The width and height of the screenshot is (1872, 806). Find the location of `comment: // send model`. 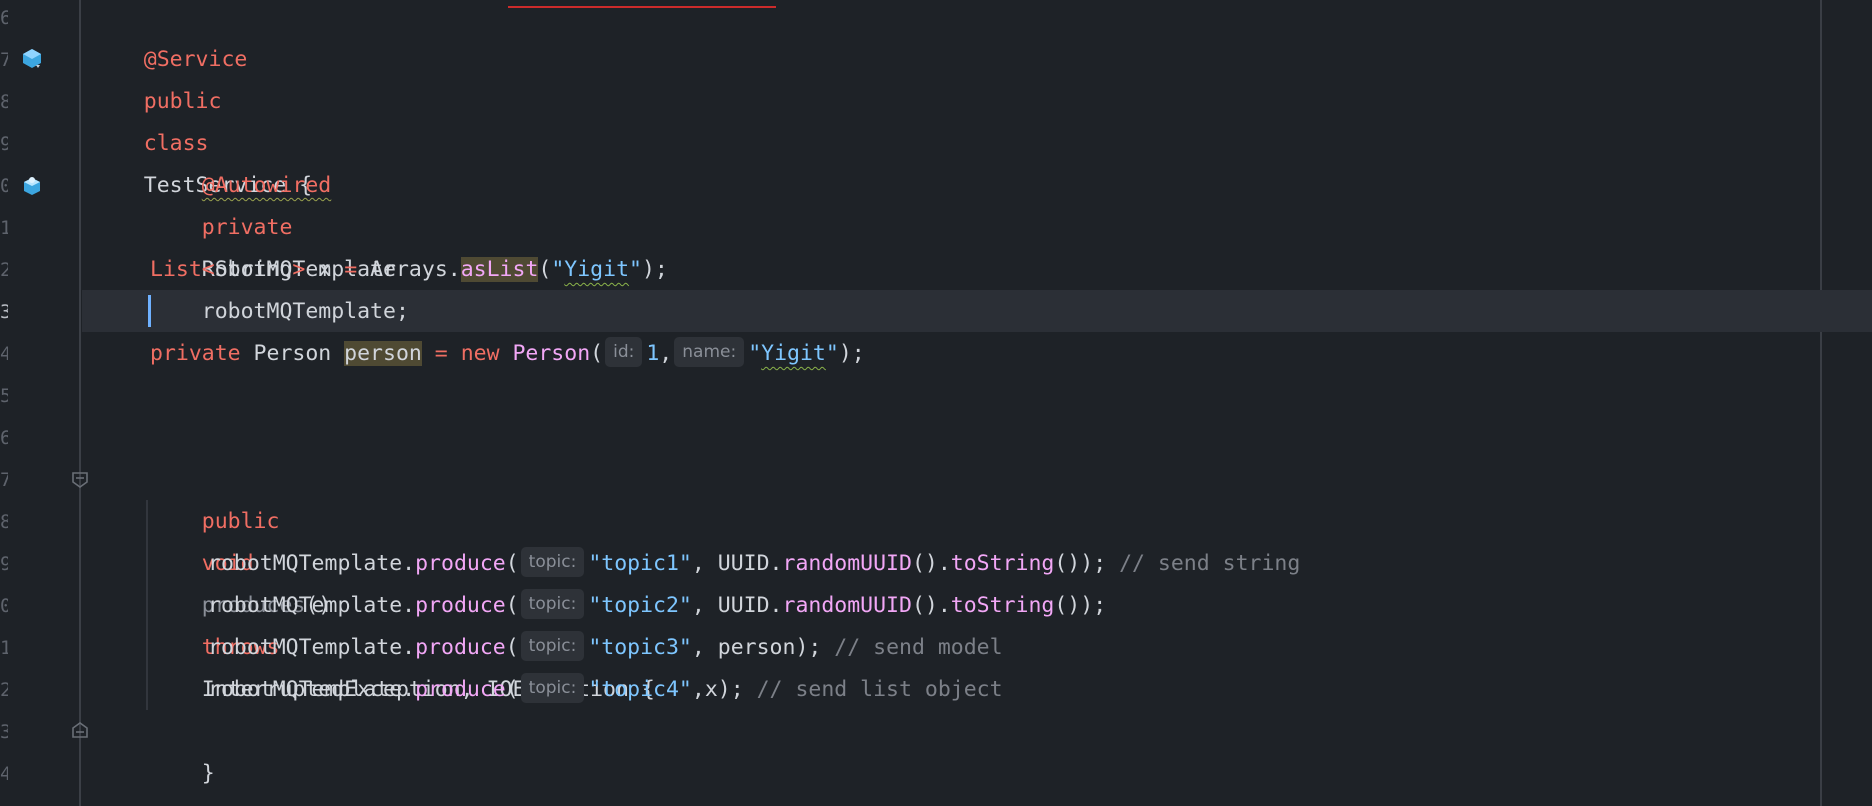

comment: // send model is located at coordinates (912, 647).